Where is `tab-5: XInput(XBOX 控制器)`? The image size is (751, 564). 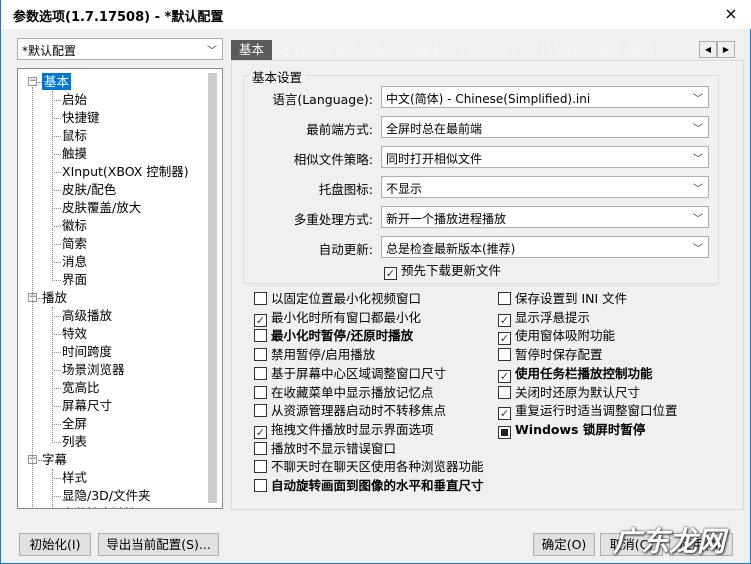 tab-5: XInput(XBOX 控制器) is located at coordinates (520, 50).